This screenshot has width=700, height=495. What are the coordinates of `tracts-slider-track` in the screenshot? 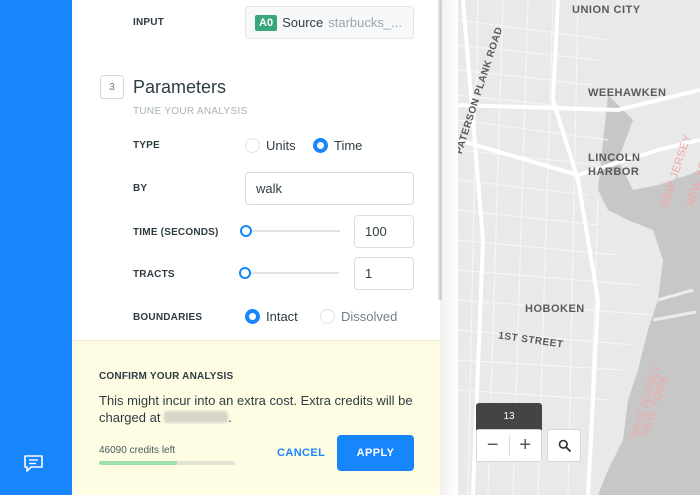 It's located at (289, 273).